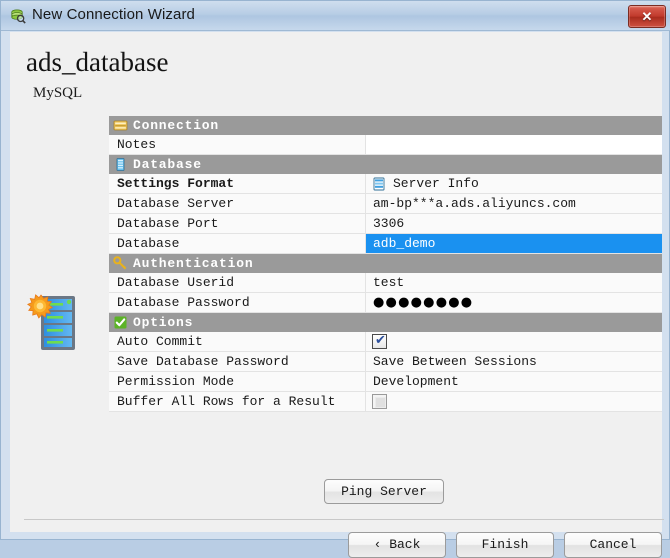  I want to click on buffer-all-rows-checkbox, so click(379, 401).